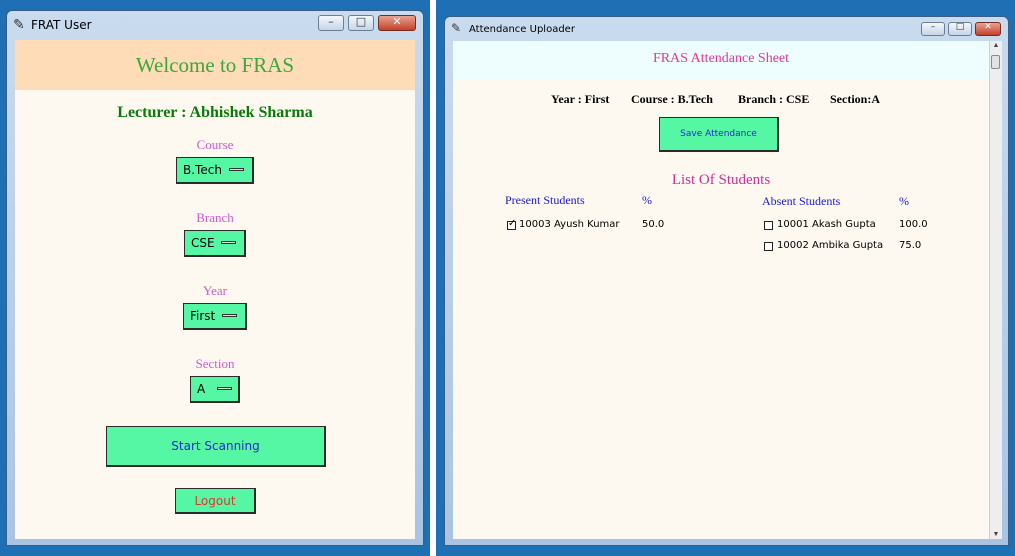  I want to click on absent-student-row: 10002 Ambika Gupta, so click(829, 245).